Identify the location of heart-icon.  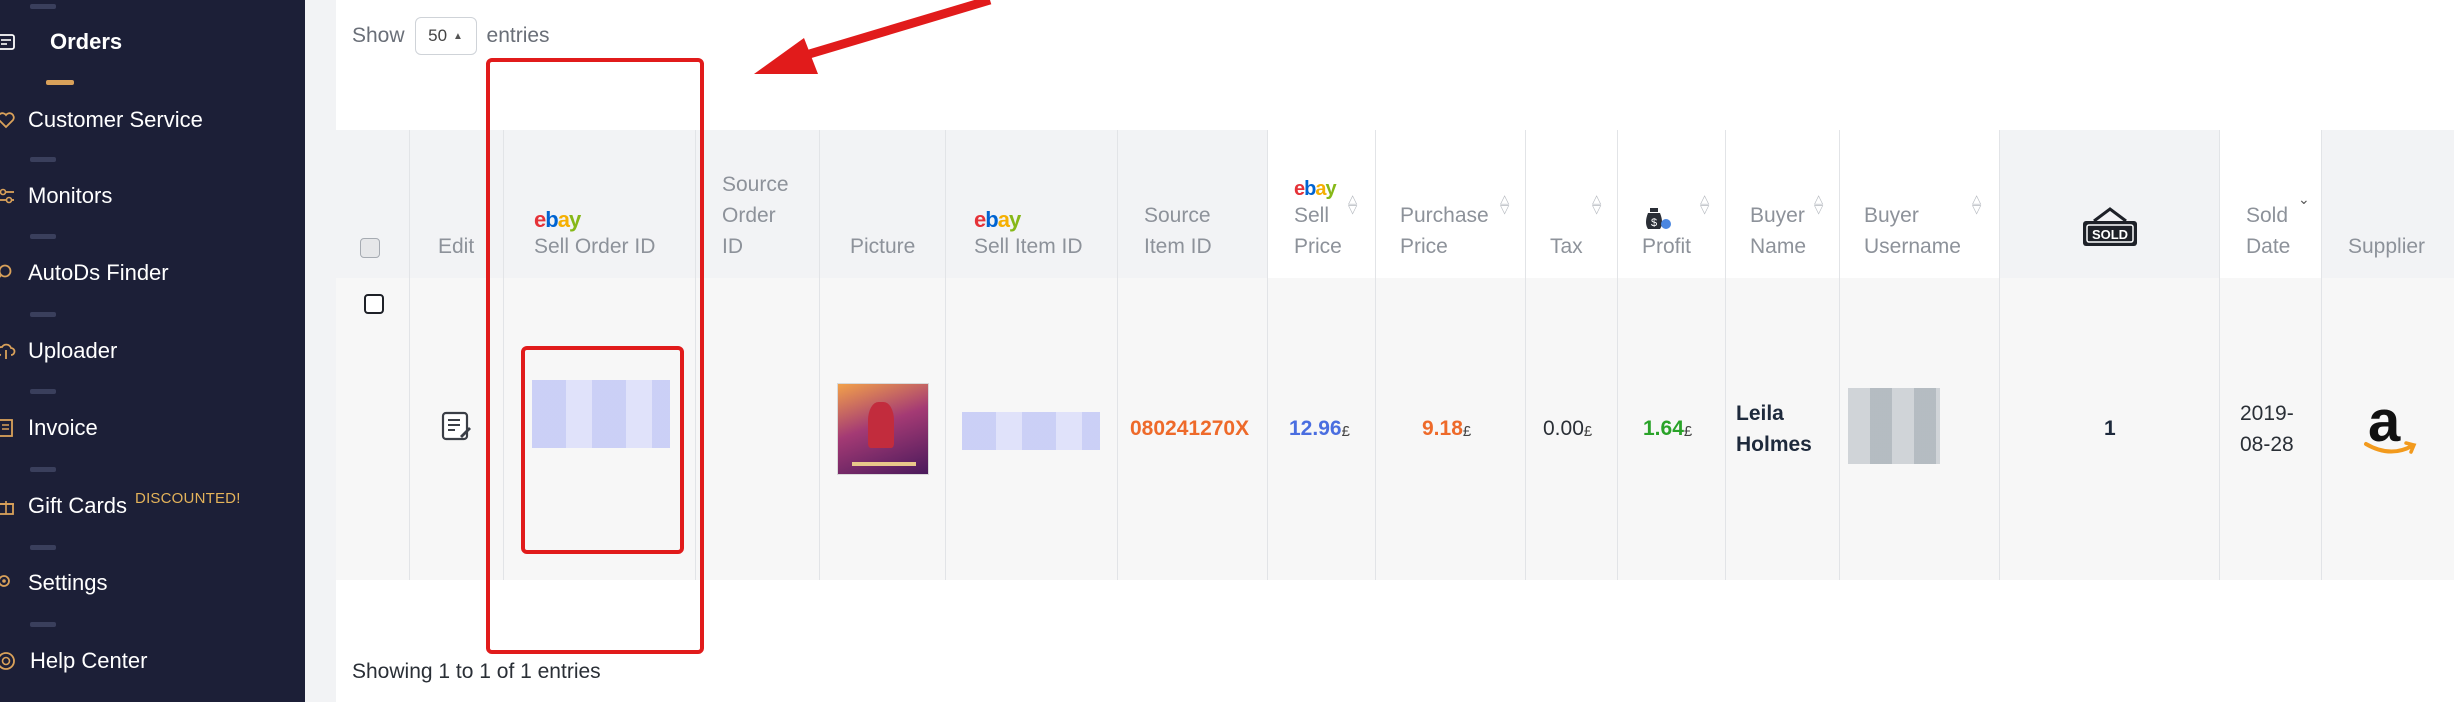
(9, 120).